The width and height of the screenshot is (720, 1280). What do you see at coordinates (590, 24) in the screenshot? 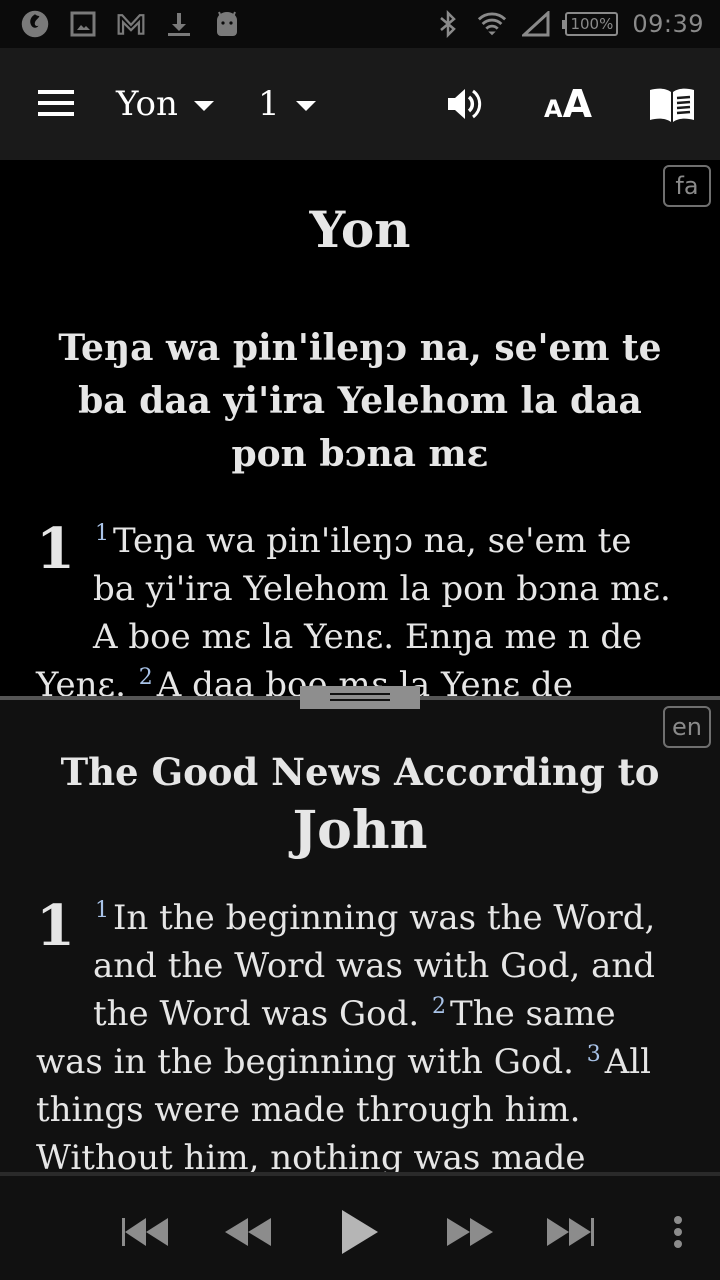
I see `battery-indicator: 100%` at bounding box center [590, 24].